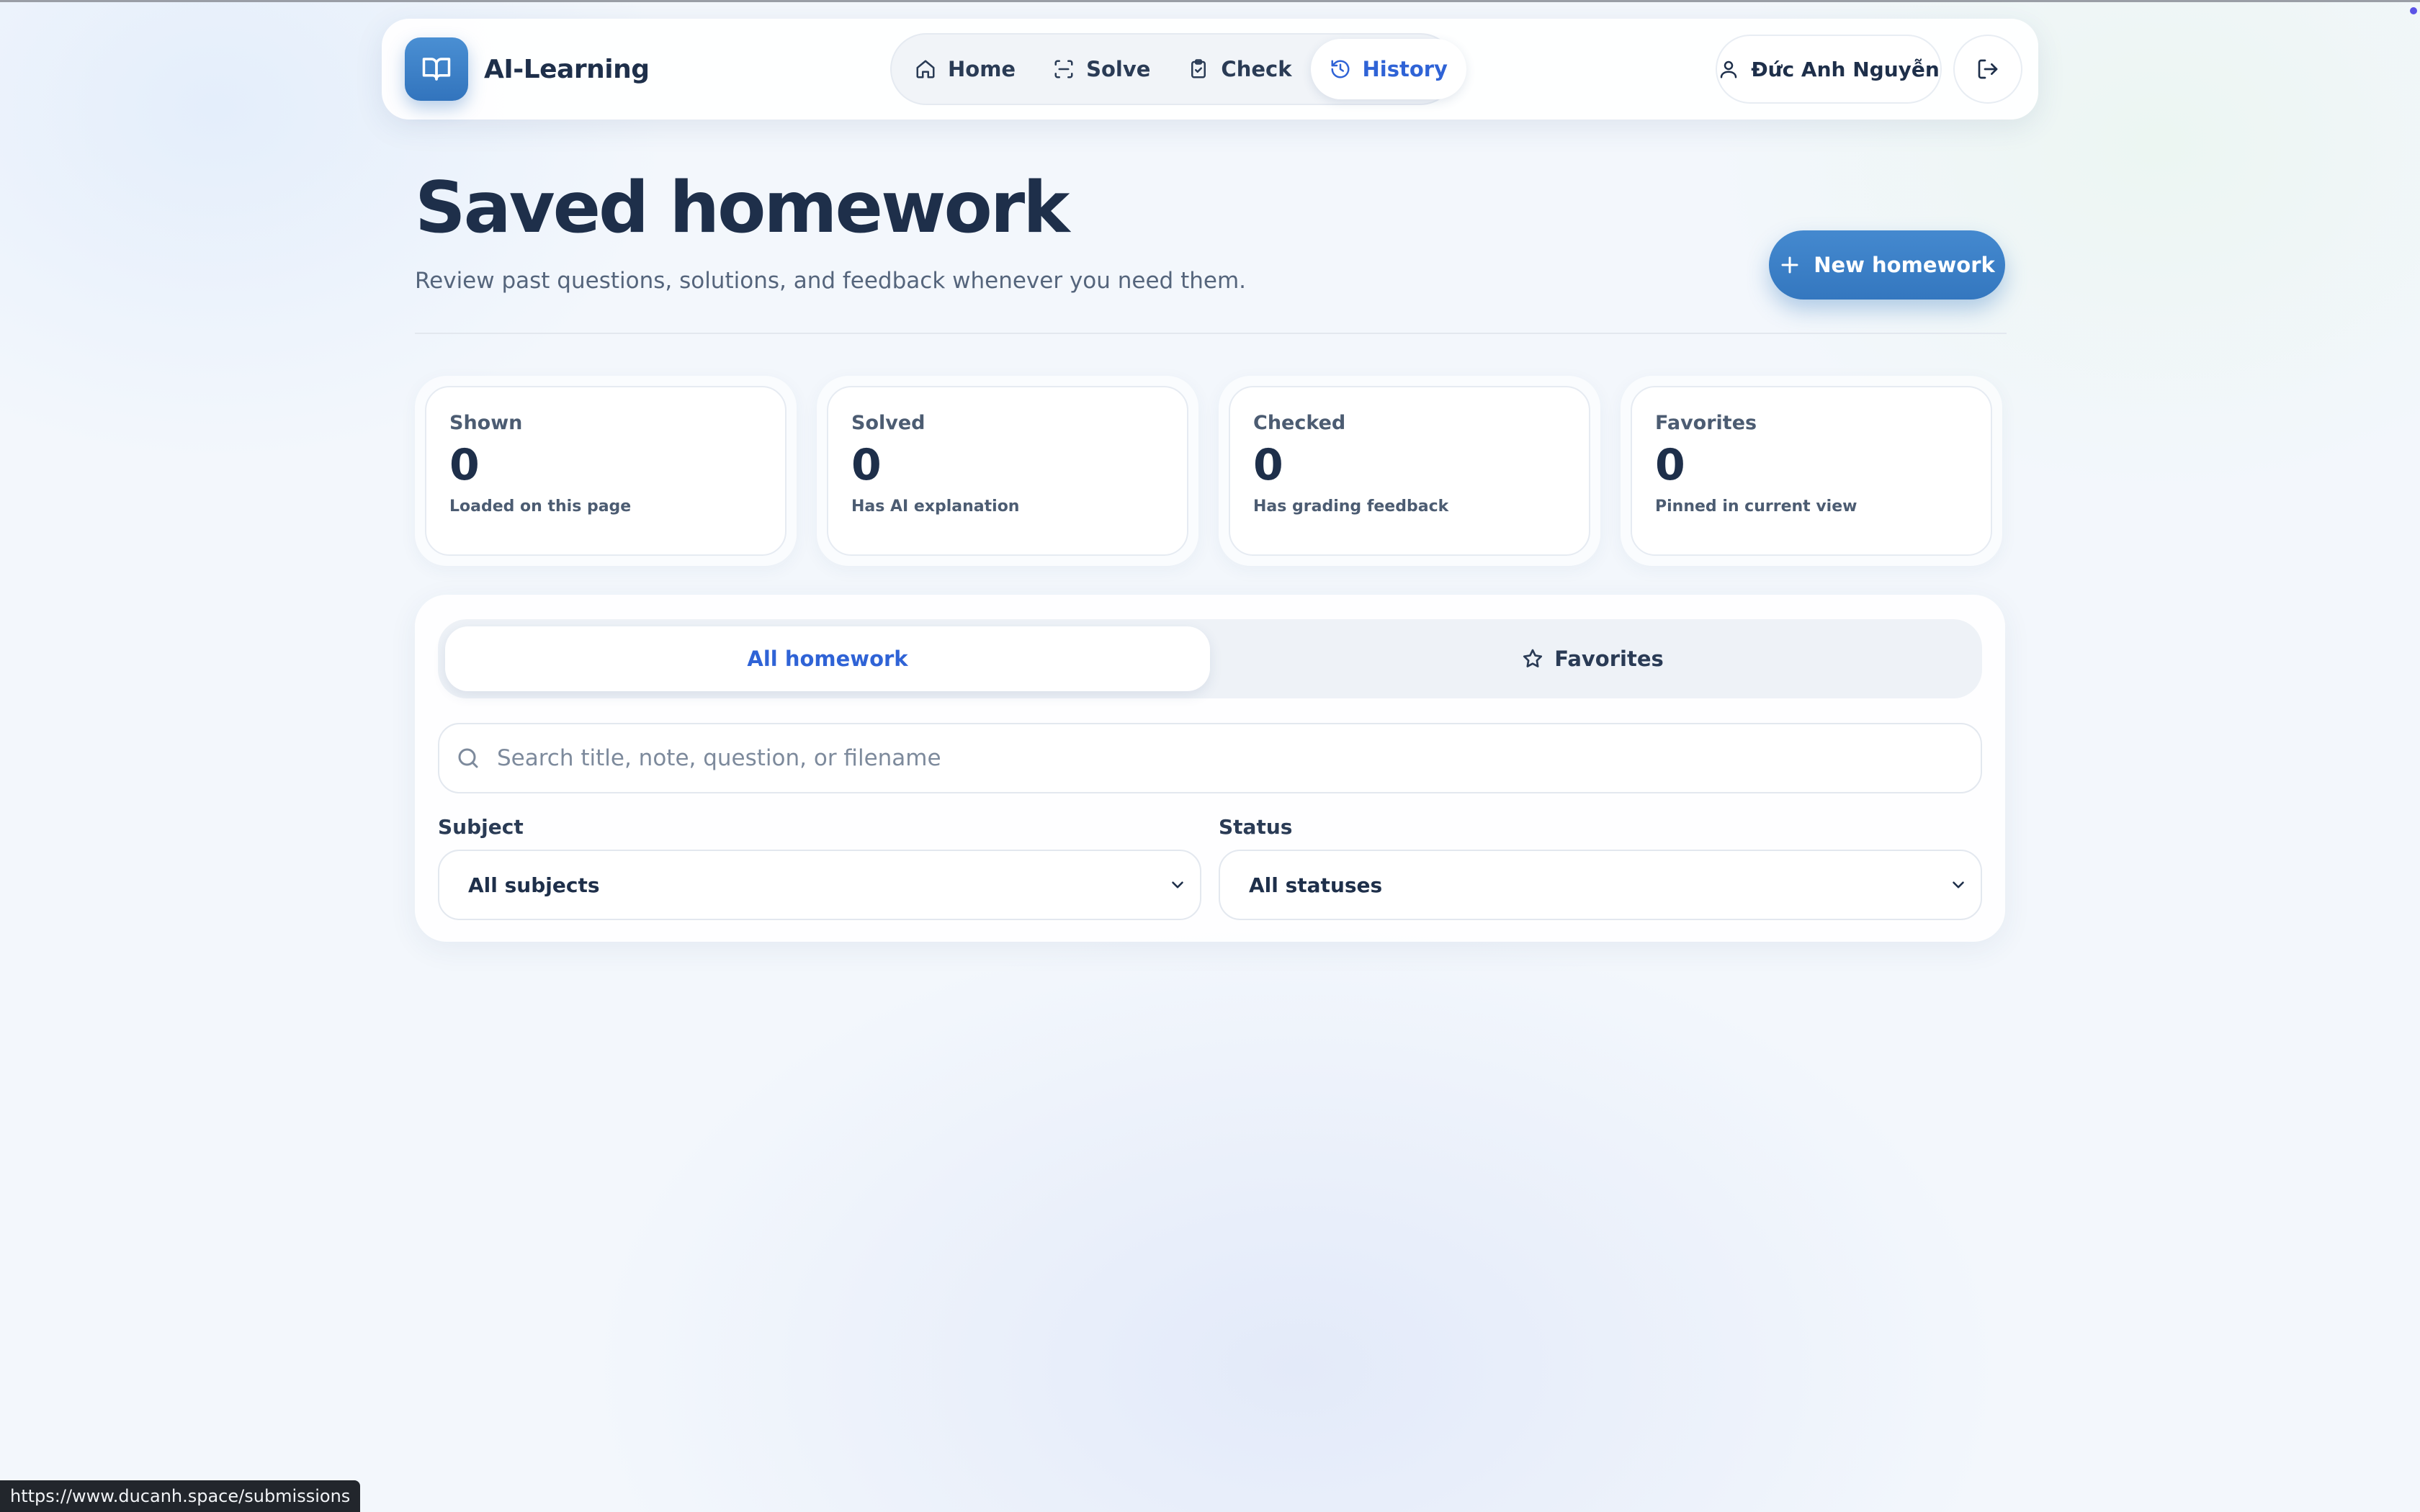  I want to click on stat-label: Checked, so click(1299, 423).